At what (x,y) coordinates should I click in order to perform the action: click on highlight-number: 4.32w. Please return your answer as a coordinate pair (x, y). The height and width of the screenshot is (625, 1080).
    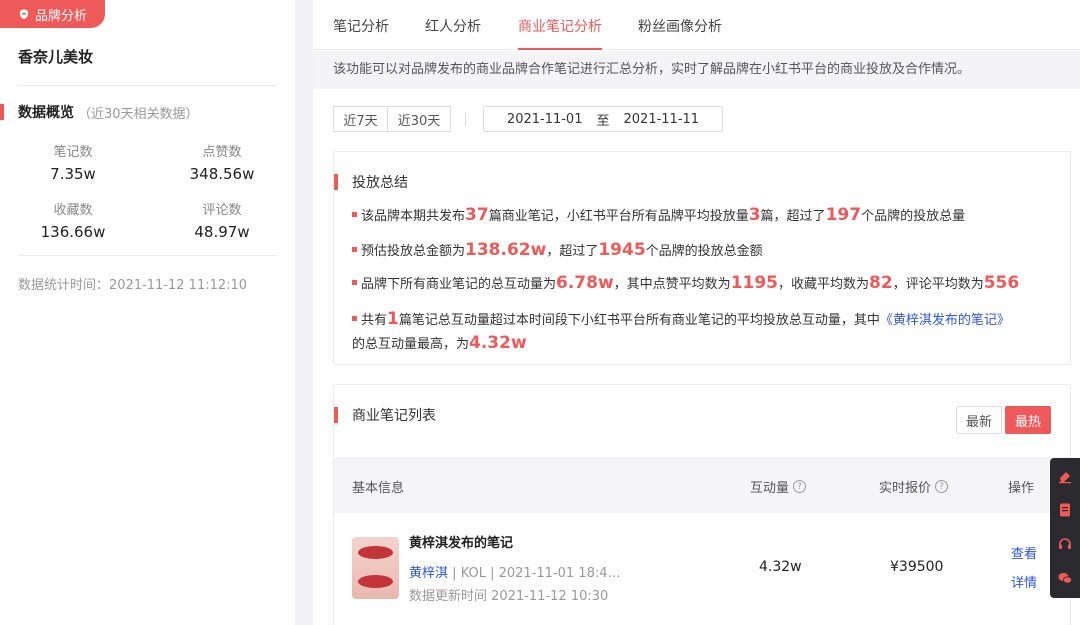
    Looking at the image, I should click on (498, 343).